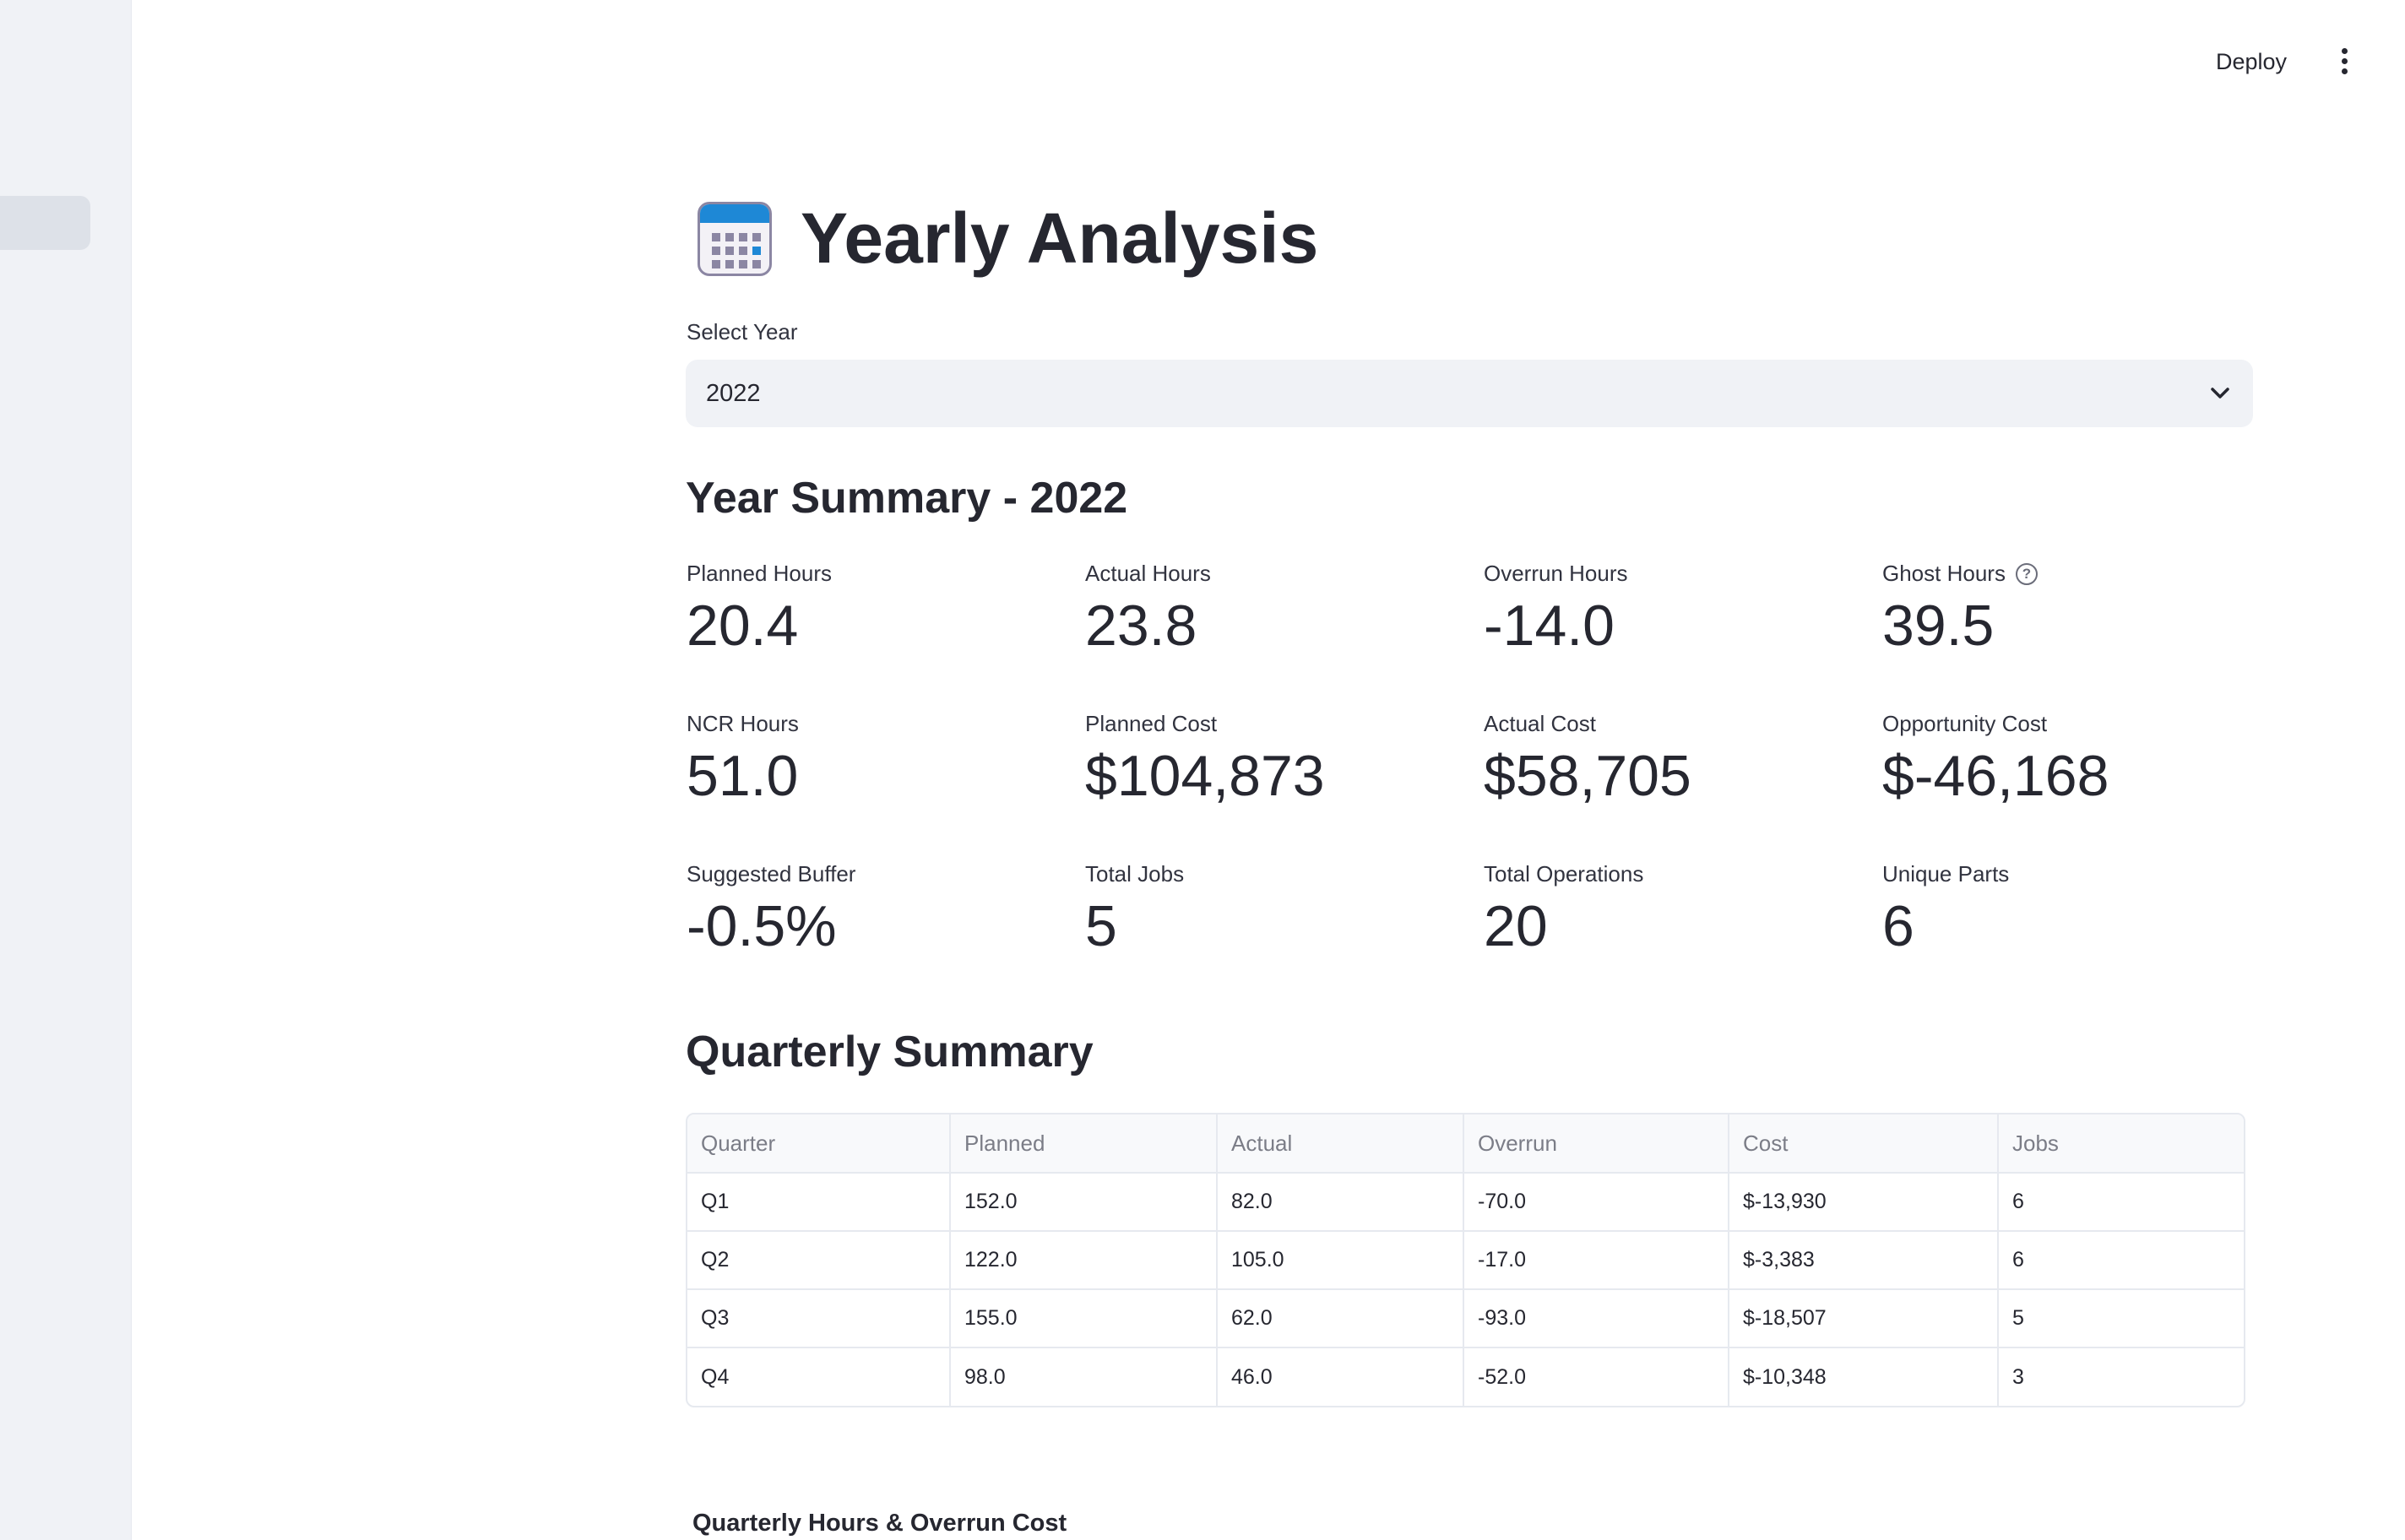  Describe the element at coordinates (743, 723) in the screenshot. I see `metric-label: NCR Hours` at that location.